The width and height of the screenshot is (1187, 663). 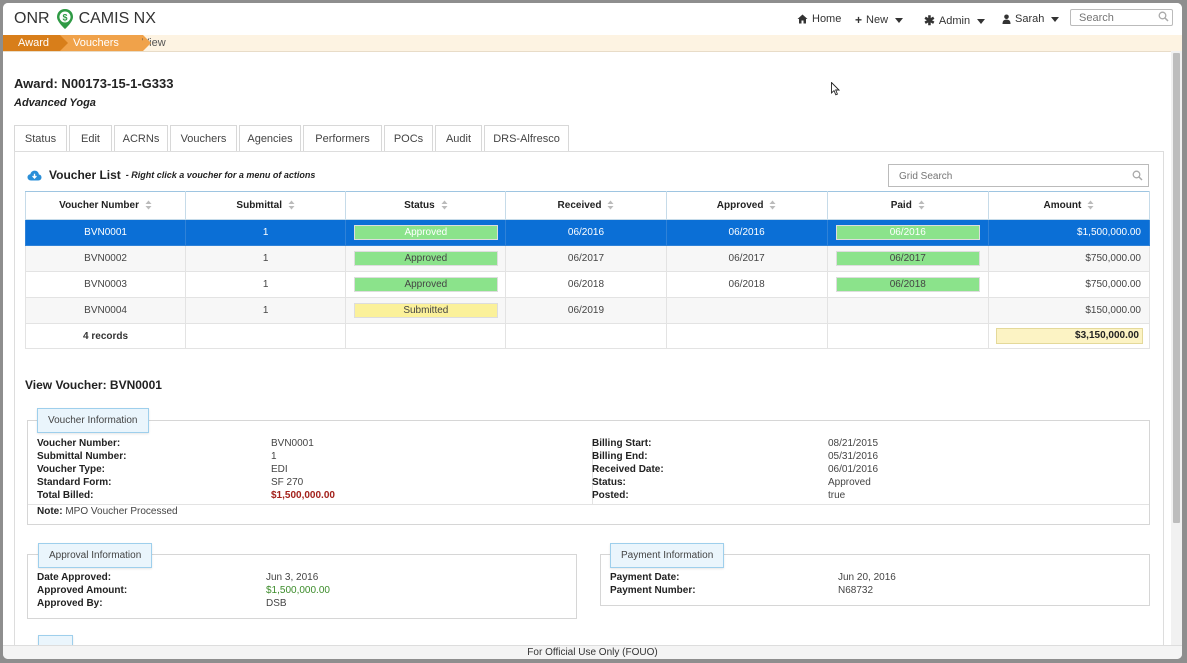 What do you see at coordinates (259, 205) in the screenshot?
I see `col-header-label: Submittal` at bounding box center [259, 205].